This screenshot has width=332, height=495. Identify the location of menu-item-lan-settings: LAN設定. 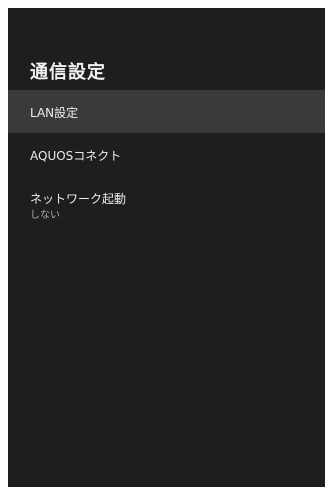
(166, 111).